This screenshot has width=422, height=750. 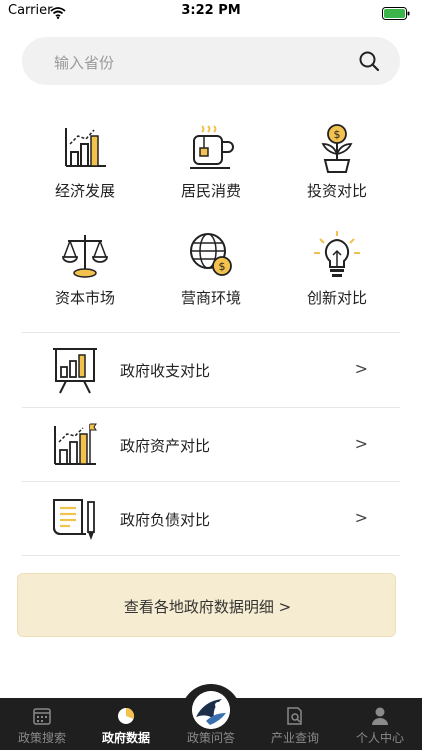 I want to click on clock: 3:22 PM, so click(x=211, y=10).